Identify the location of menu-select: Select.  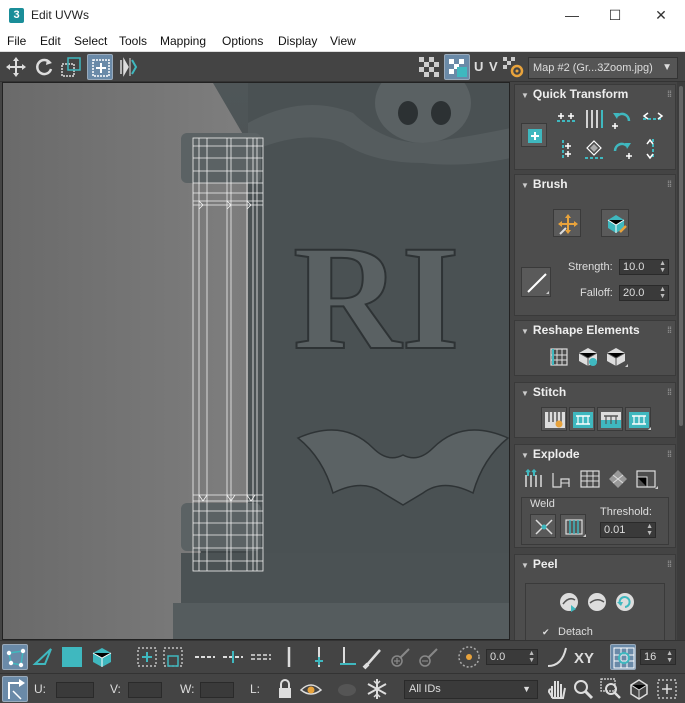
(90, 41).